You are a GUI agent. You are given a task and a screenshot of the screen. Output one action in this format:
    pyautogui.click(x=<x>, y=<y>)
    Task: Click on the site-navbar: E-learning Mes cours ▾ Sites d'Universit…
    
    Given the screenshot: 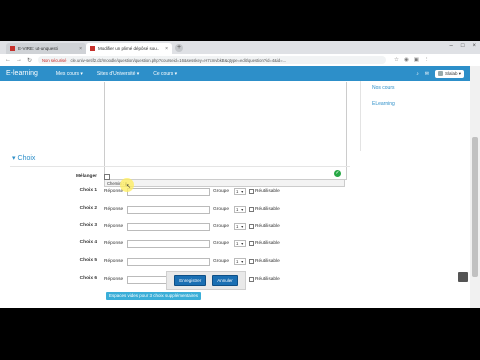 What is the action you would take?
    pyautogui.click(x=235, y=73)
    